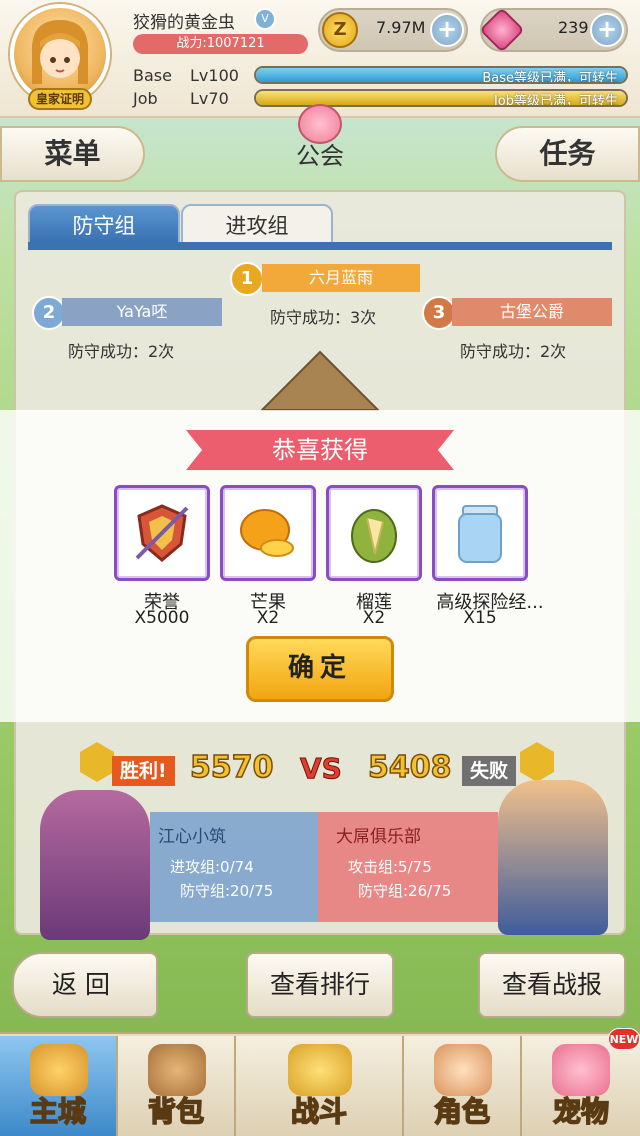 The width and height of the screenshot is (640, 1136). I want to click on job-exp-bar: Job等级已满，可转生, so click(441, 98).